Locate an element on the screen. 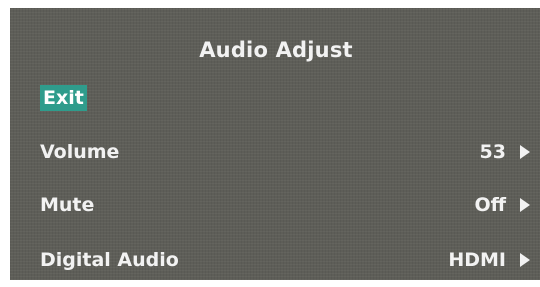  digital-audio-label: Digital Audio is located at coordinates (109, 260).